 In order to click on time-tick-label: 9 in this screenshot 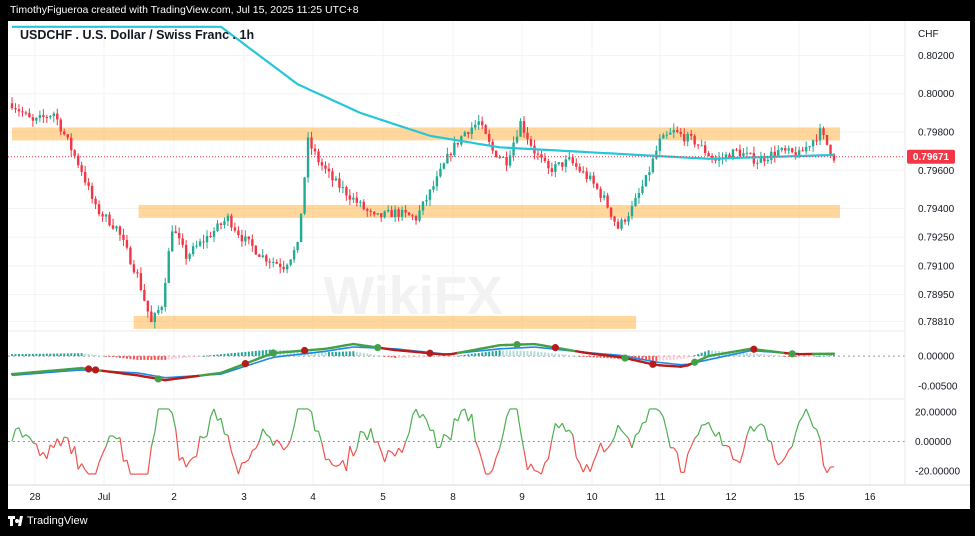, I will do `click(522, 497)`.